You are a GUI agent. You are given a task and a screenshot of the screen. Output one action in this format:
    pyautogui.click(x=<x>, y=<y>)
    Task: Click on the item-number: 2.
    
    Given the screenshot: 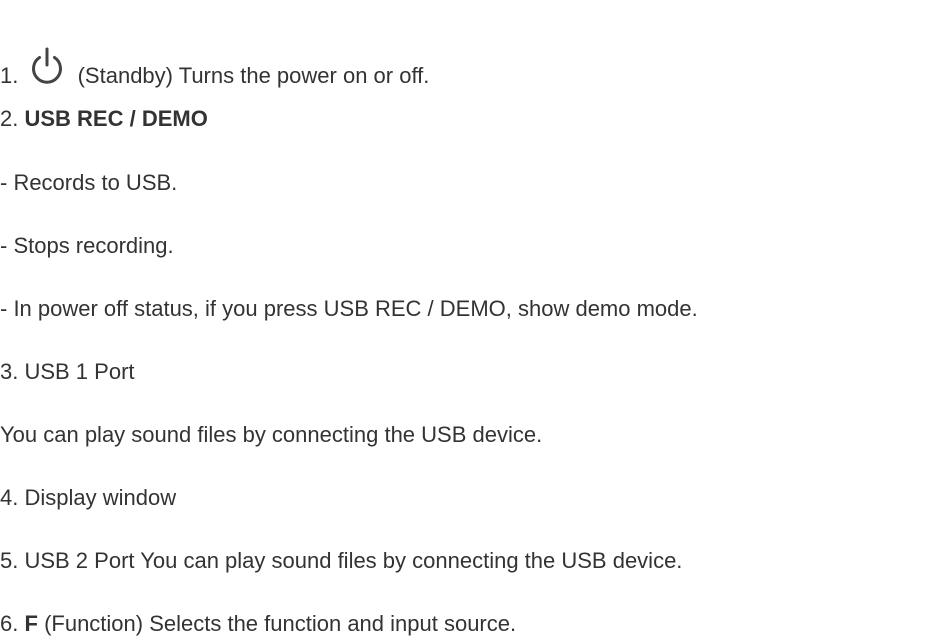 What is the action you would take?
    pyautogui.click(x=9, y=118)
    